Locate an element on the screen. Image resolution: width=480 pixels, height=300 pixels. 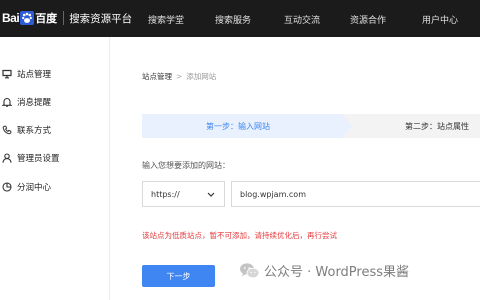
sidebar-item-site-manage: 站点管理 is located at coordinates (25, 74).